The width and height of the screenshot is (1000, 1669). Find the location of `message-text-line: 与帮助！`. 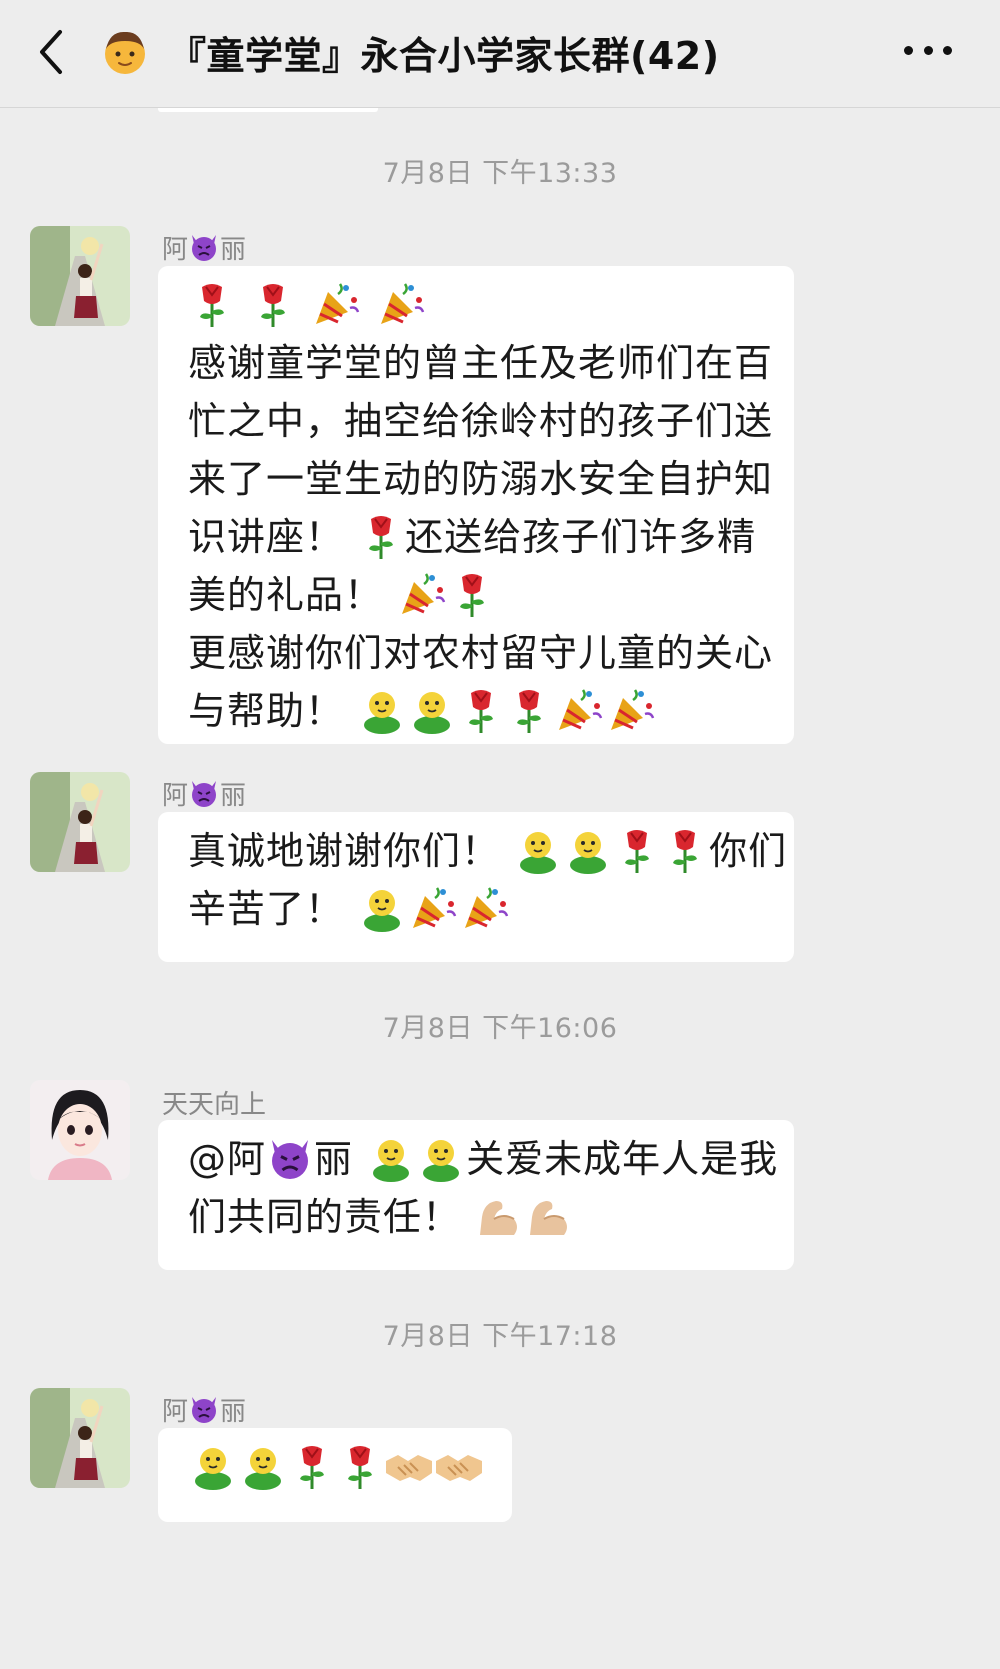

message-text-line: 与帮助！ is located at coordinates (477, 711).